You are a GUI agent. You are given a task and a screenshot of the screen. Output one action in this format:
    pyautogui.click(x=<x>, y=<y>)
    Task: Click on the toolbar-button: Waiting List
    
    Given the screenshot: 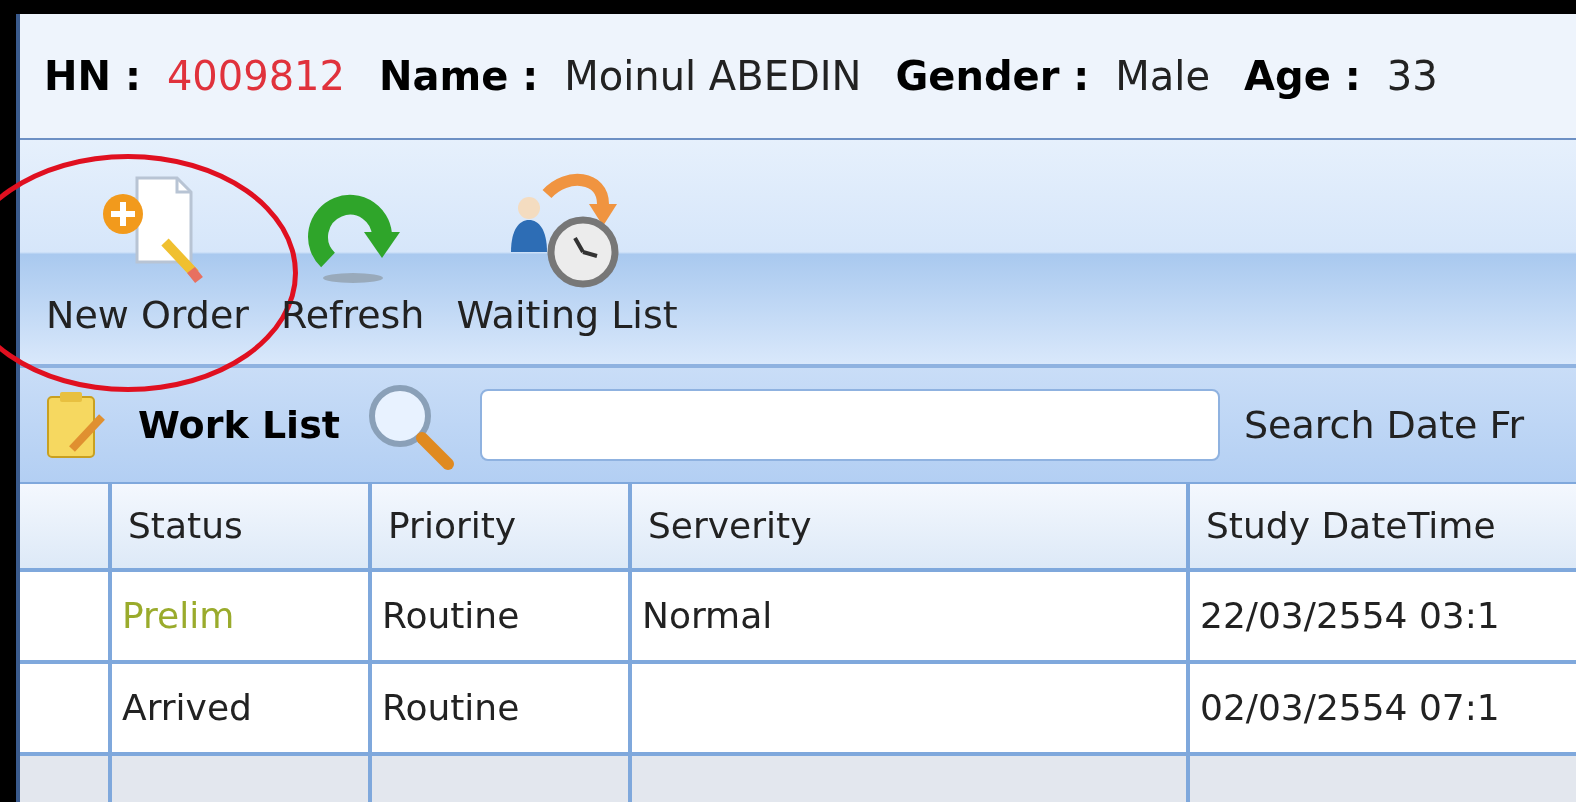 What is the action you would take?
    pyautogui.click(x=567, y=252)
    